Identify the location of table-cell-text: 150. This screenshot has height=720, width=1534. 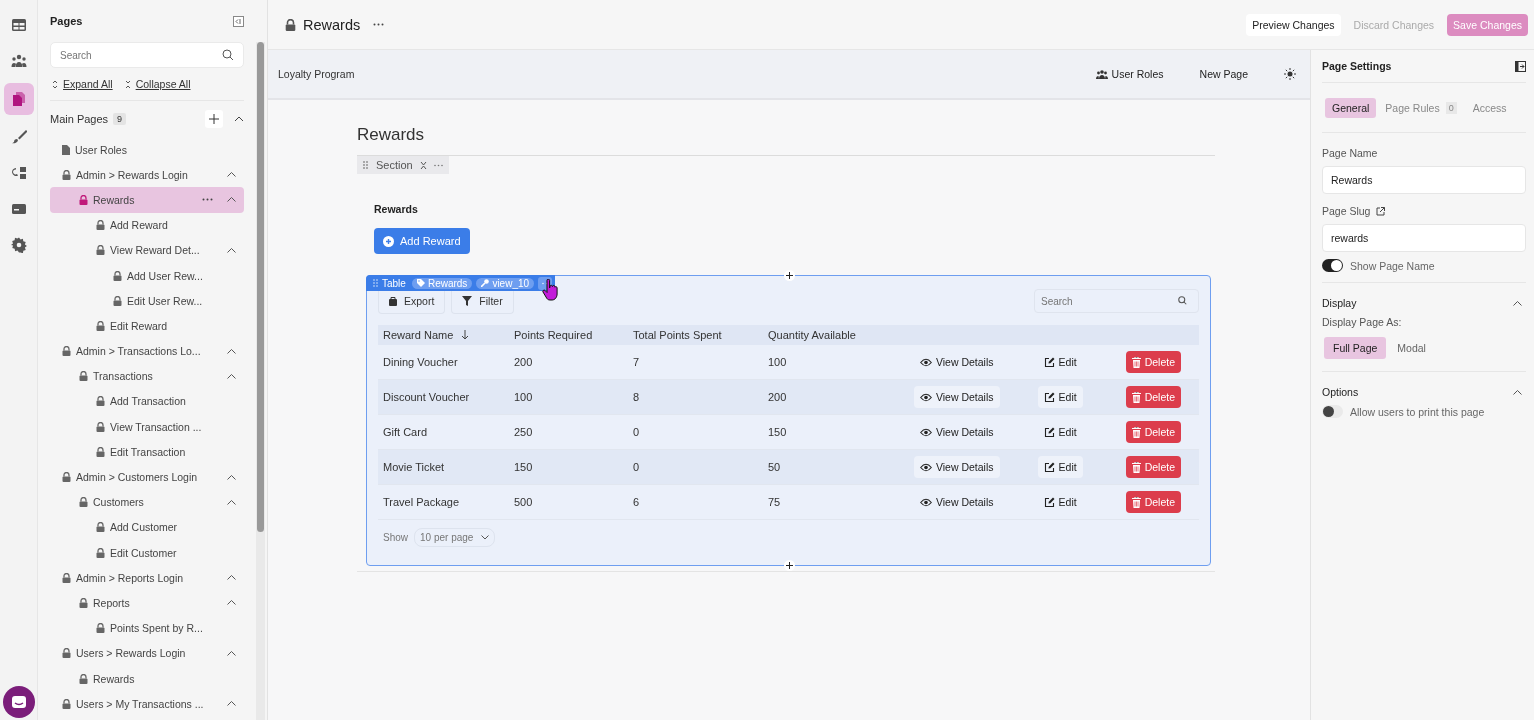
(778, 432).